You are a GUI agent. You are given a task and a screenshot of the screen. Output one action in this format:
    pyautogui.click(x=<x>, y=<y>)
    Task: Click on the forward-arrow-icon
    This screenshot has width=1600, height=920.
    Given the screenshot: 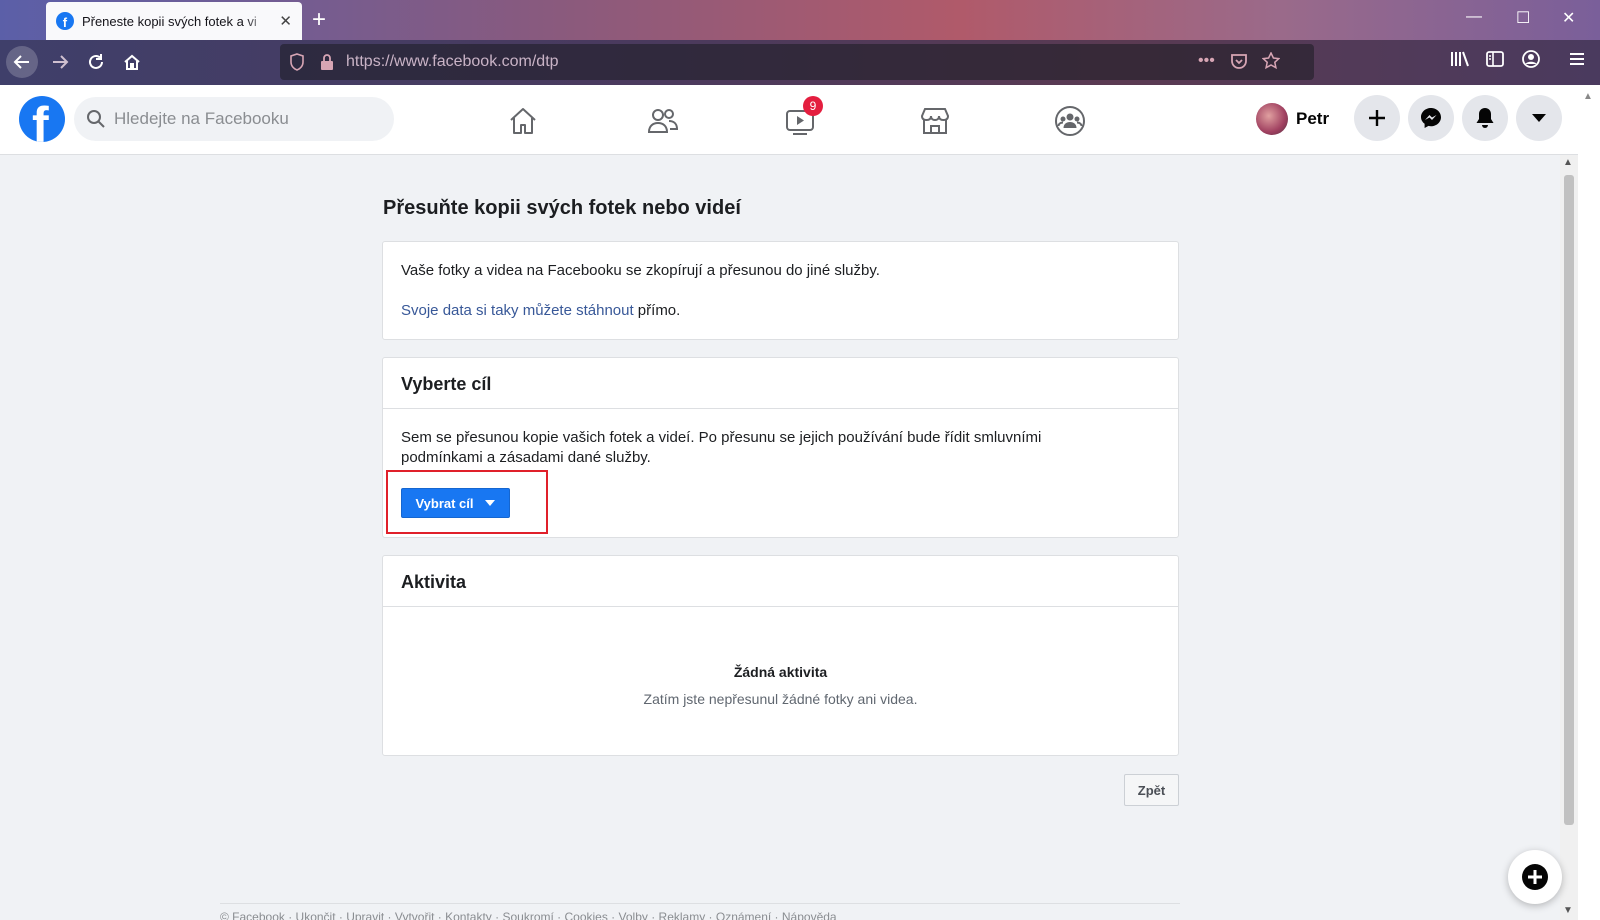 What is the action you would take?
    pyautogui.click(x=60, y=62)
    